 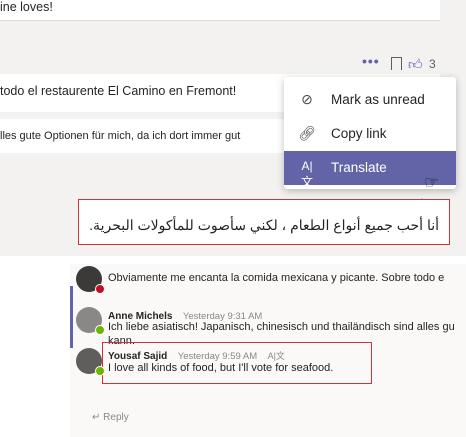 What do you see at coordinates (307, 133) in the screenshot?
I see `link-icon: 🔗︎` at bounding box center [307, 133].